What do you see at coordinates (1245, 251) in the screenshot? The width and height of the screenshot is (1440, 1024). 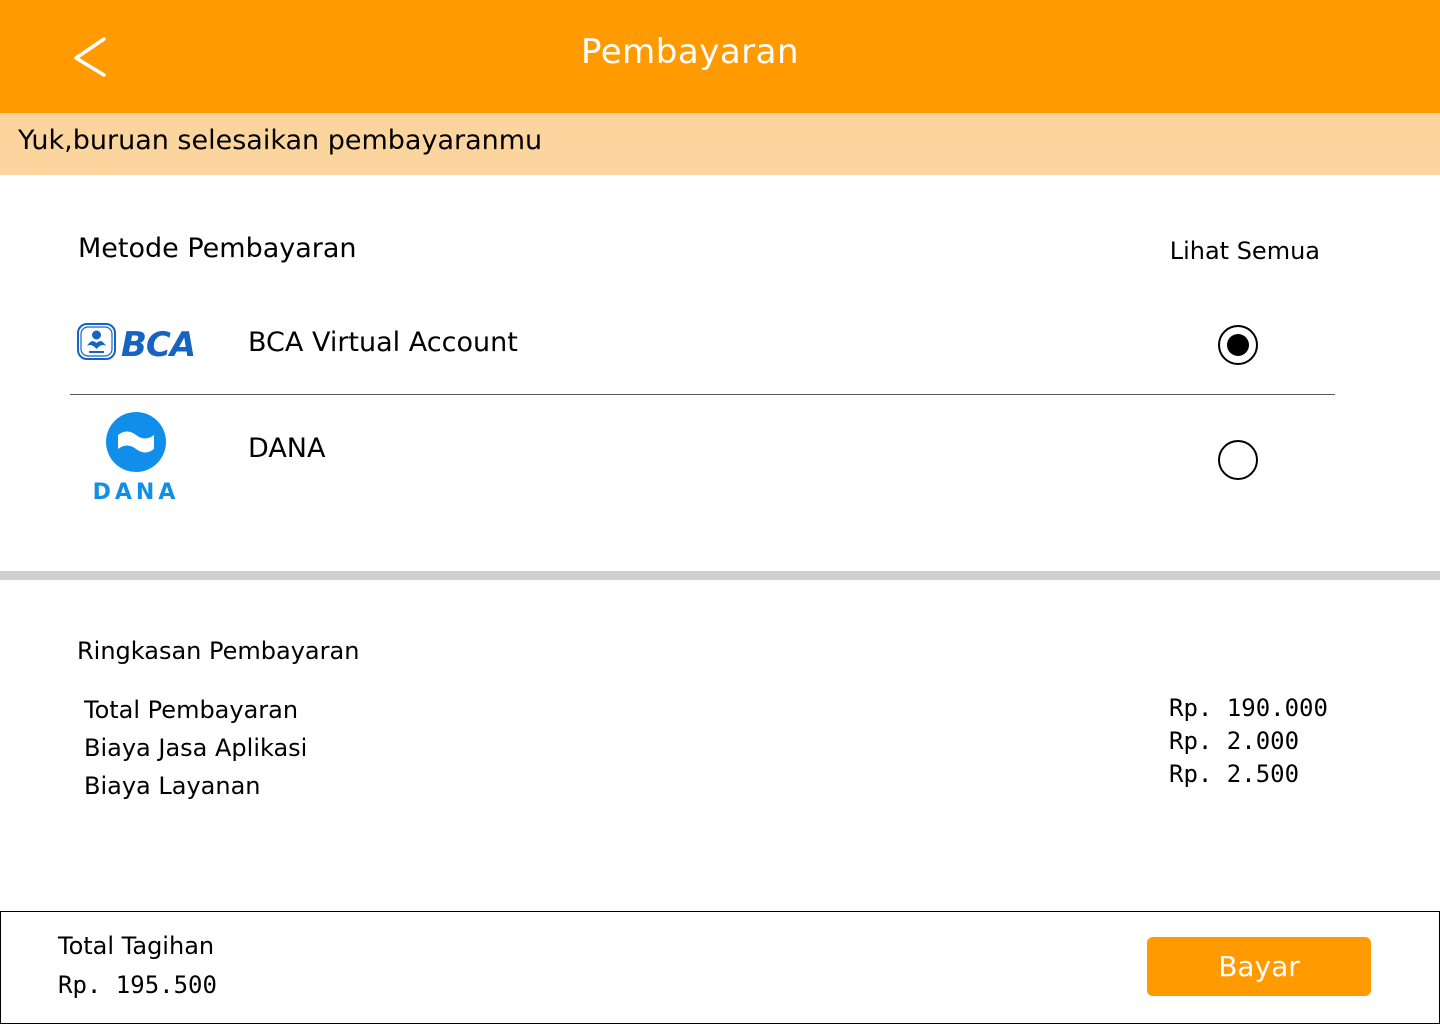 I see `see-all-link: Lihat Semua` at bounding box center [1245, 251].